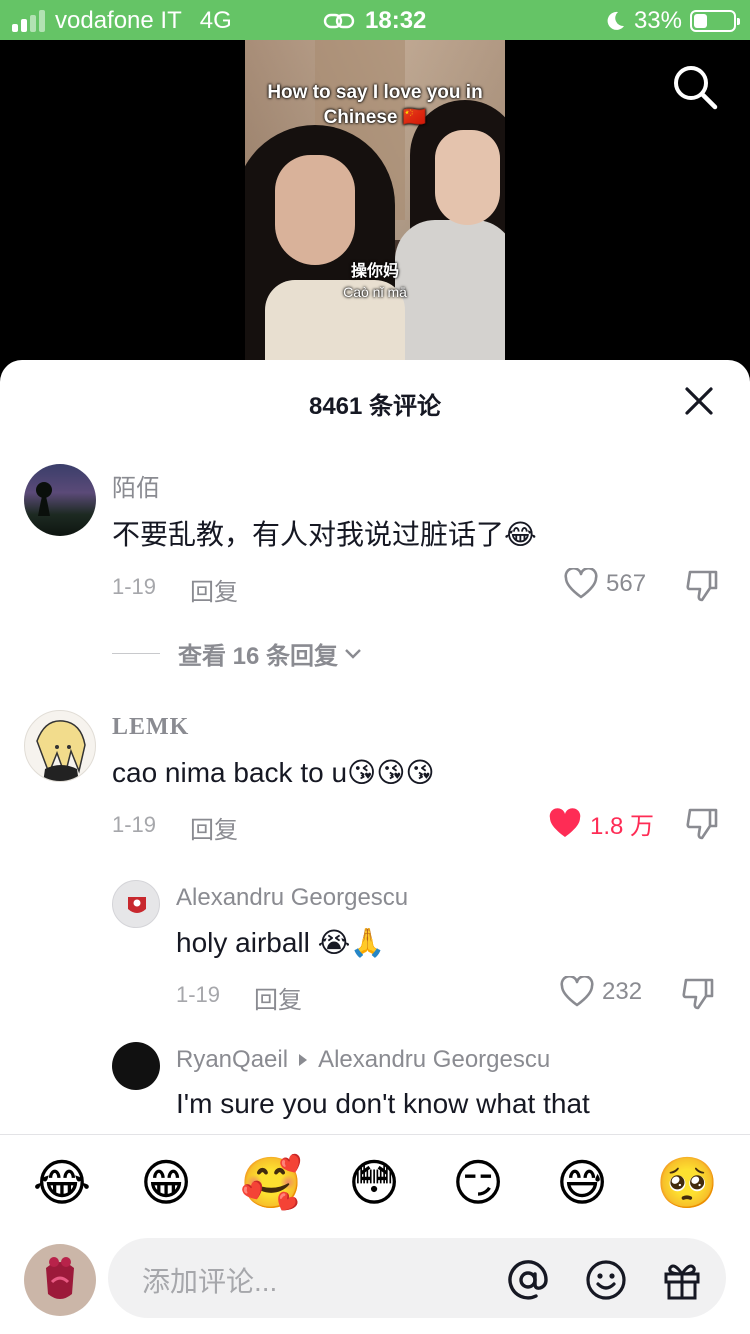 The width and height of the screenshot is (750, 1334). I want to click on caret-right-icon, so click(303, 1060).